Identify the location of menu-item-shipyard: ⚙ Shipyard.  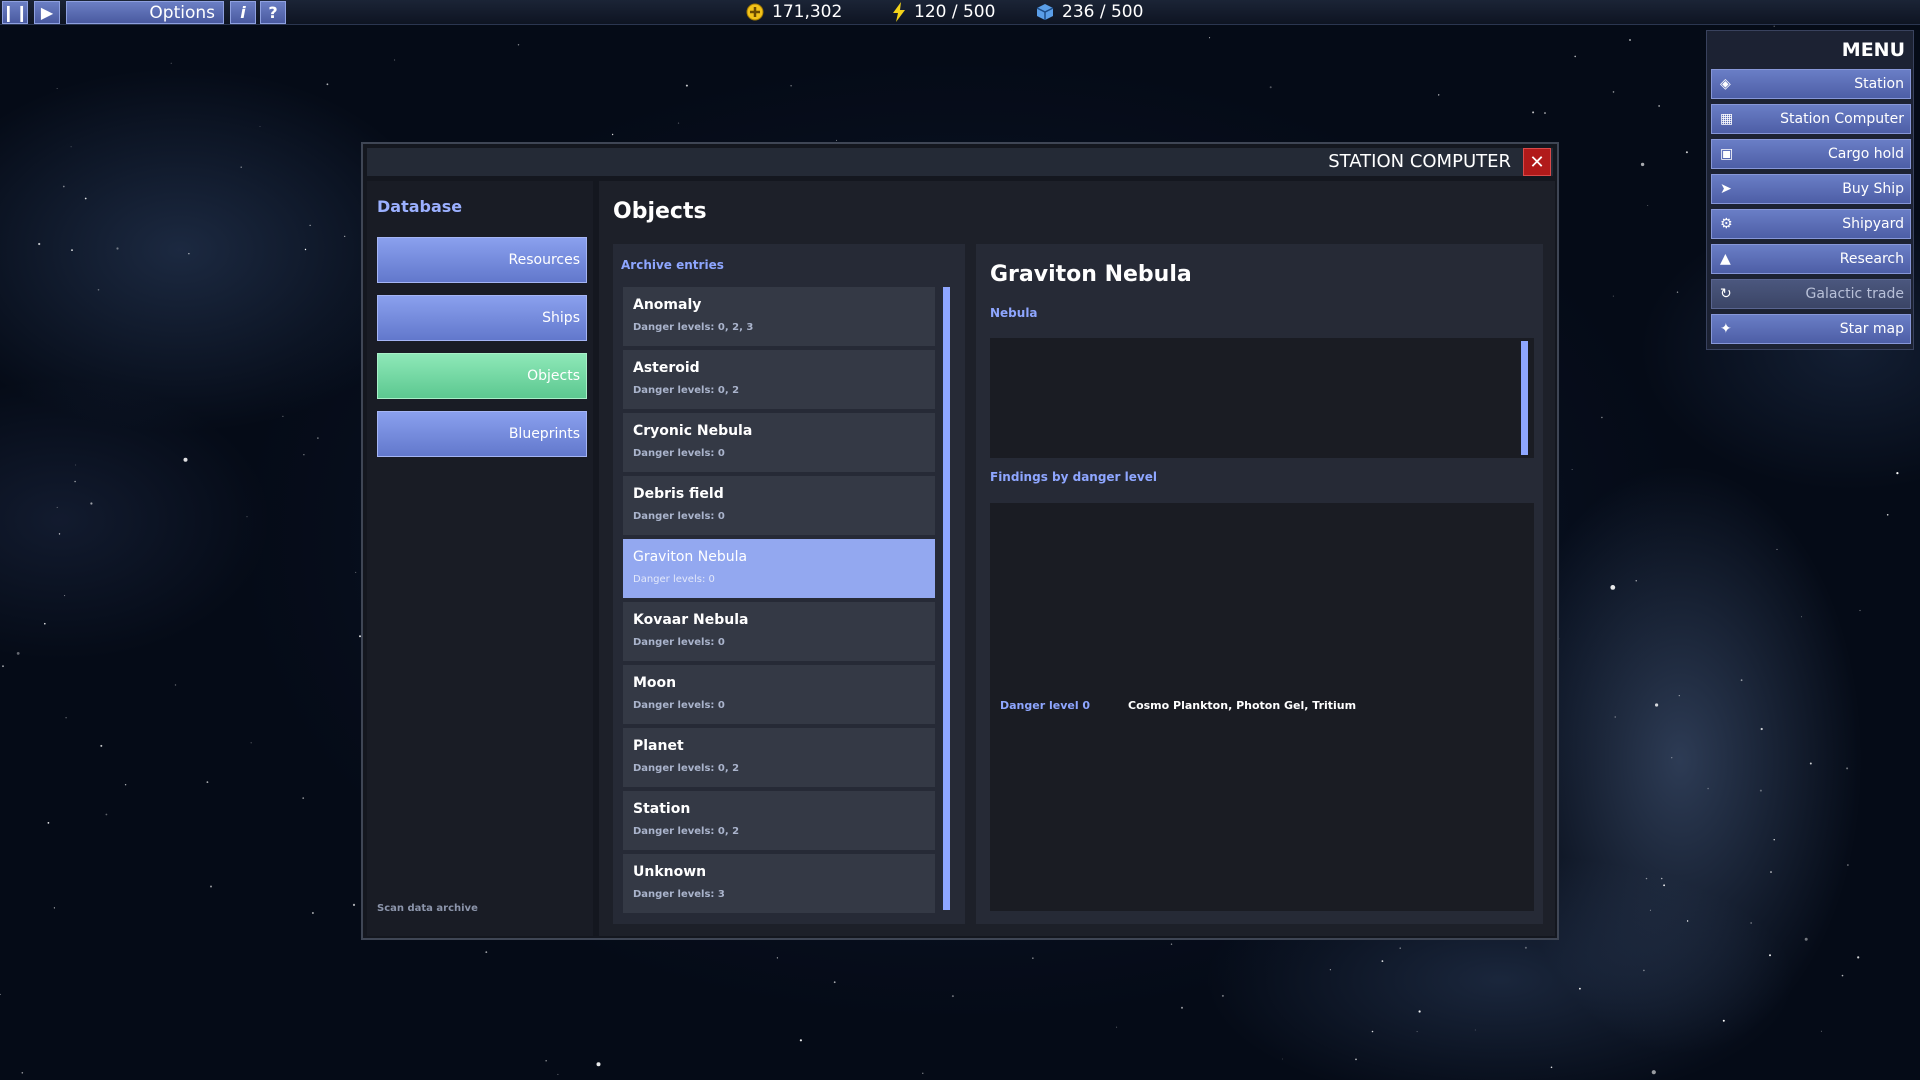
(1811, 224).